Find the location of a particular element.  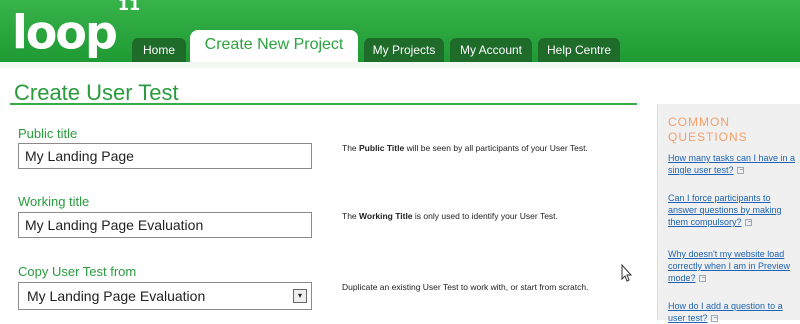

tab-help-centre: Help Centre is located at coordinates (579, 50).